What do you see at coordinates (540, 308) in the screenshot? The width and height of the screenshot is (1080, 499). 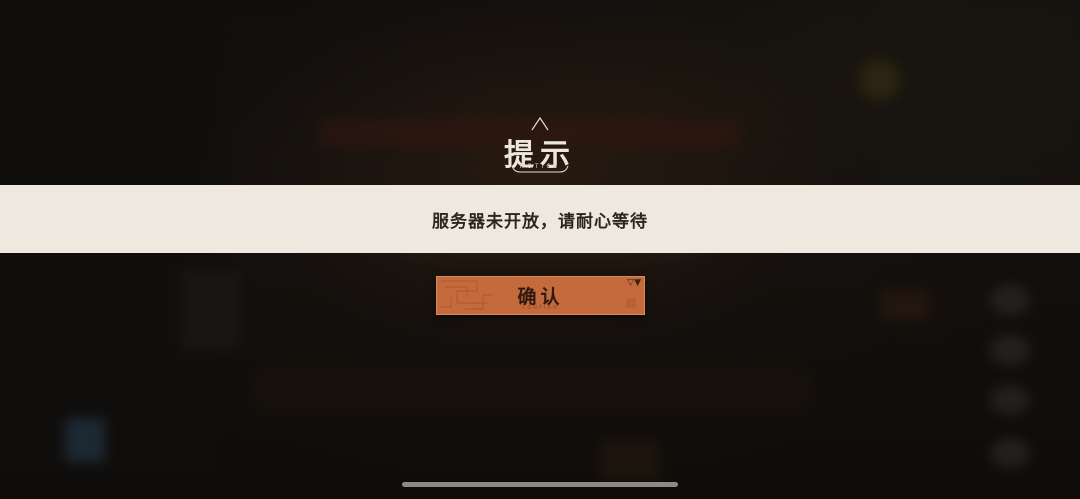 I see `confirm-button-subtitle: CONFIRM` at bounding box center [540, 308].